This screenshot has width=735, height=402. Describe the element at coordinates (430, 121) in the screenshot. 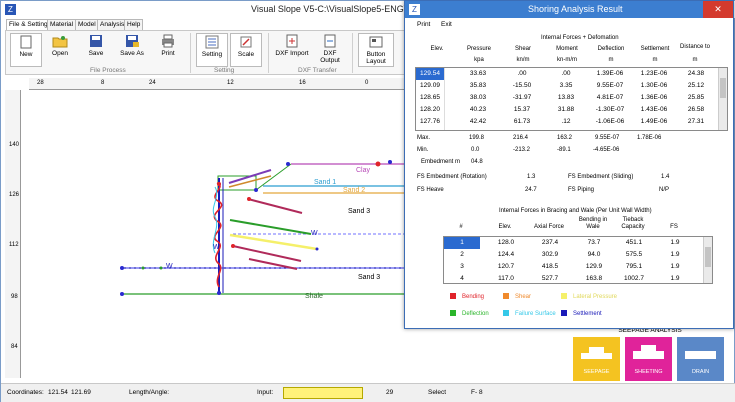

I see `table-cell: 127.76` at that location.